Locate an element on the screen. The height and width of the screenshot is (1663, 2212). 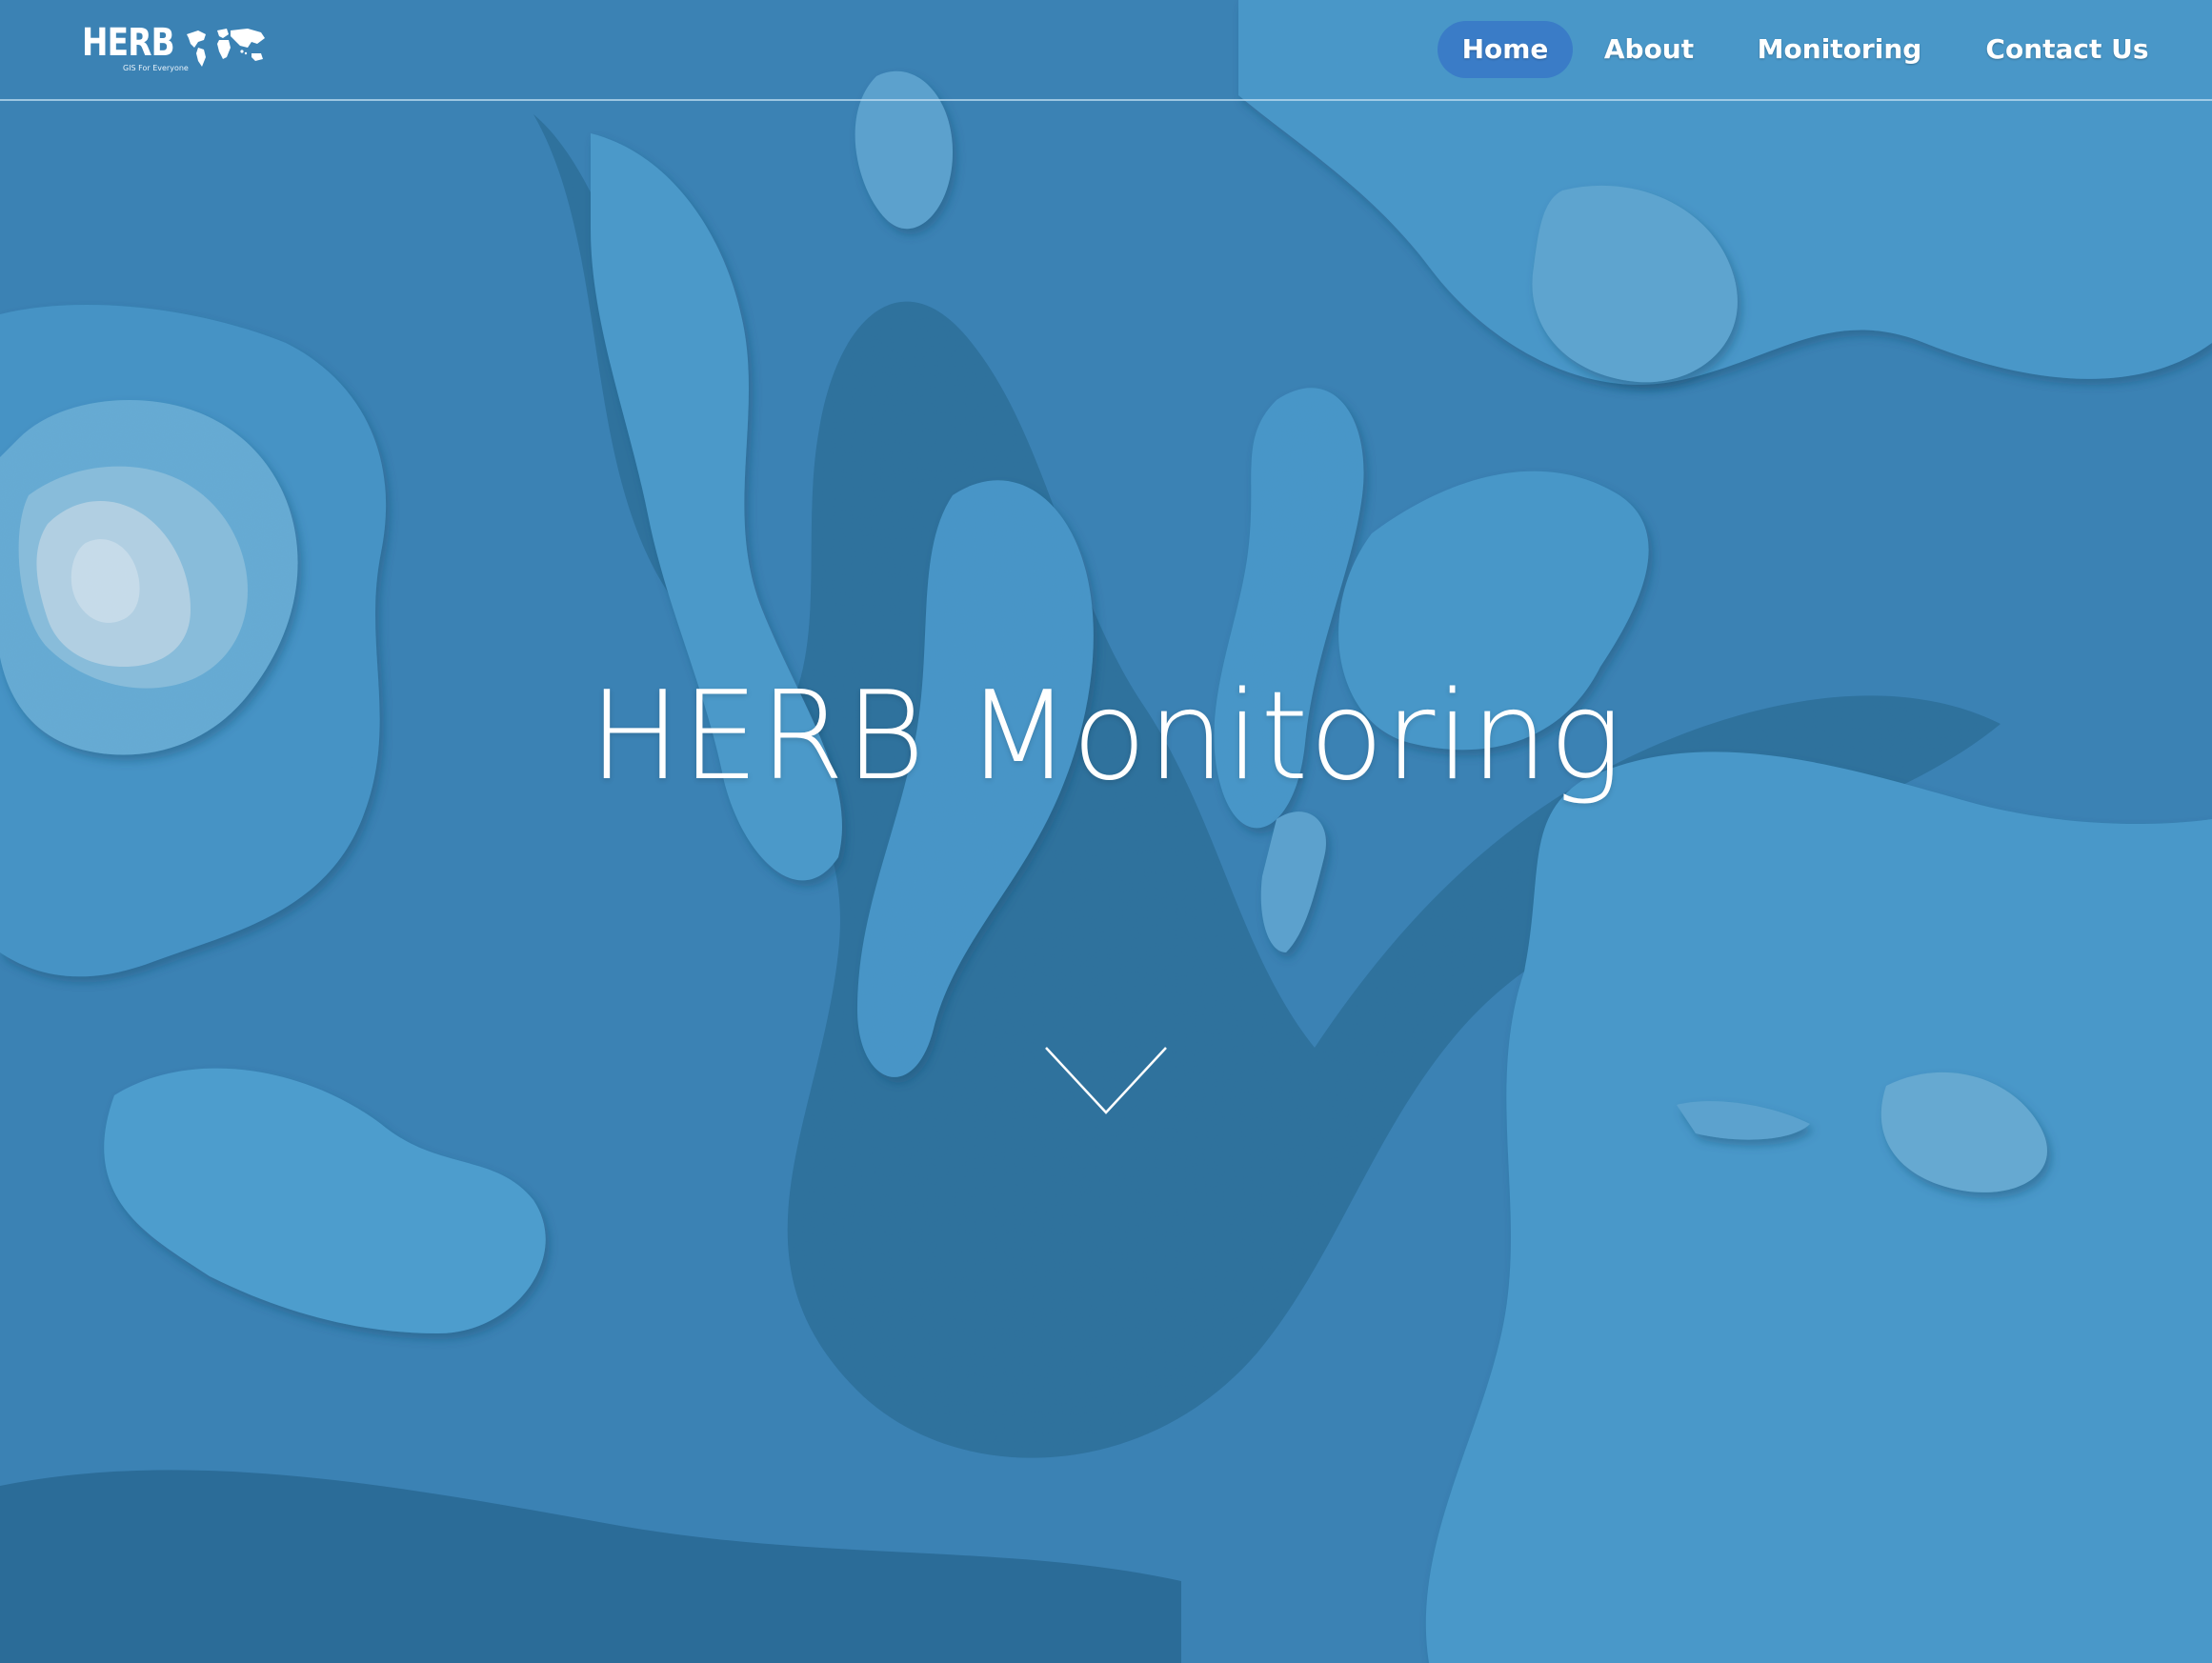
chevron-down-icon is located at coordinates (1106, 1081).